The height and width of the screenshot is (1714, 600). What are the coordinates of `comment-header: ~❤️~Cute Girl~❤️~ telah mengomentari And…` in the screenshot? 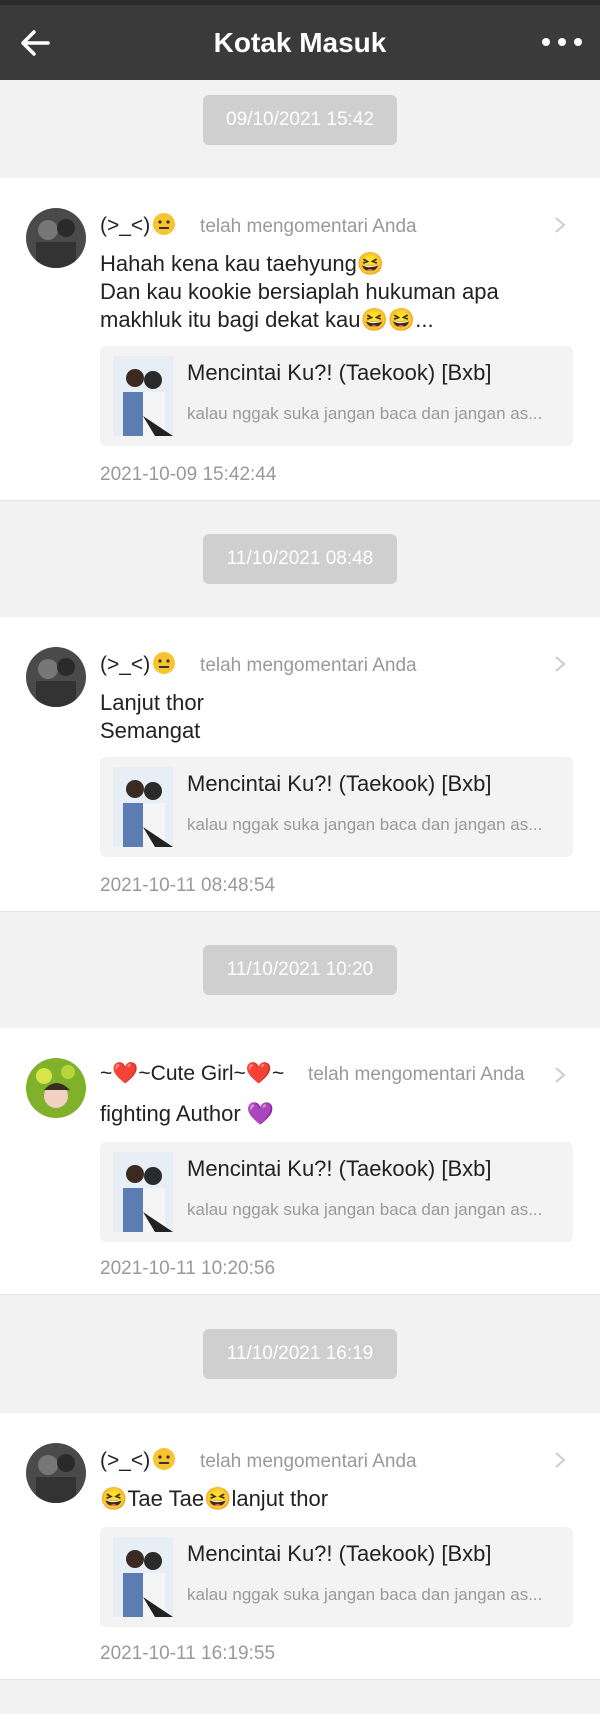 It's located at (335, 1077).